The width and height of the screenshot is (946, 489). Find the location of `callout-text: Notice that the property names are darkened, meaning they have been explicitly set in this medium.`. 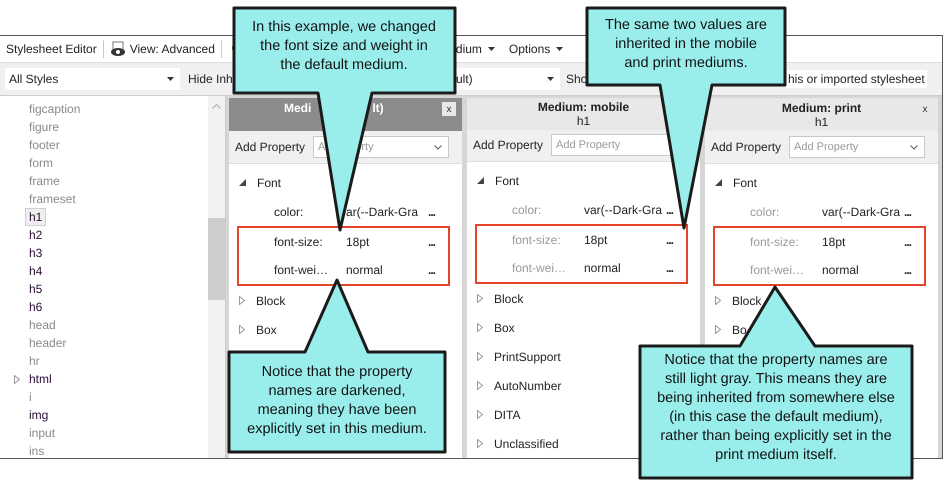

callout-text: Notice that the property names are darkened, meaning they have been explicitly set in this medium. is located at coordinates (337, 401).